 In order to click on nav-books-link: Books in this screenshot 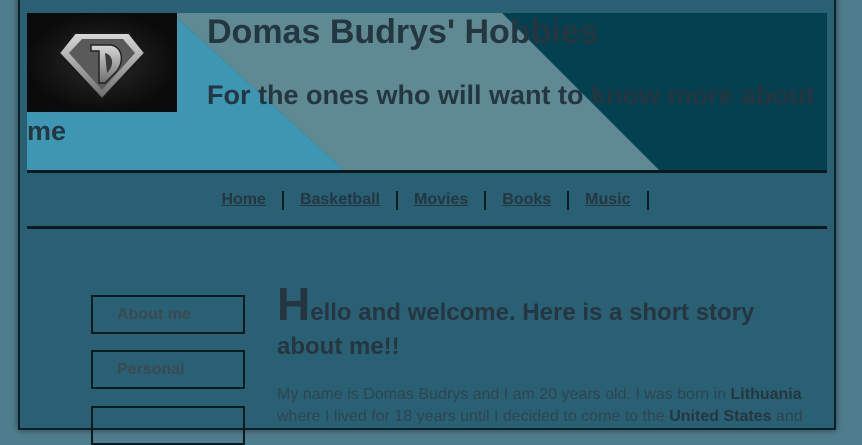, I will do `click(526, 200)`.